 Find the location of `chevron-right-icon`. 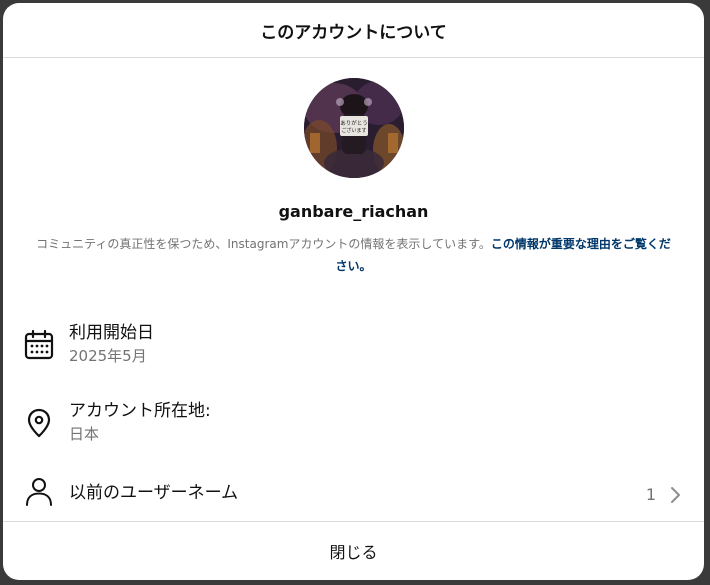

chevron-right-icon is located at coordinates (675, 495).